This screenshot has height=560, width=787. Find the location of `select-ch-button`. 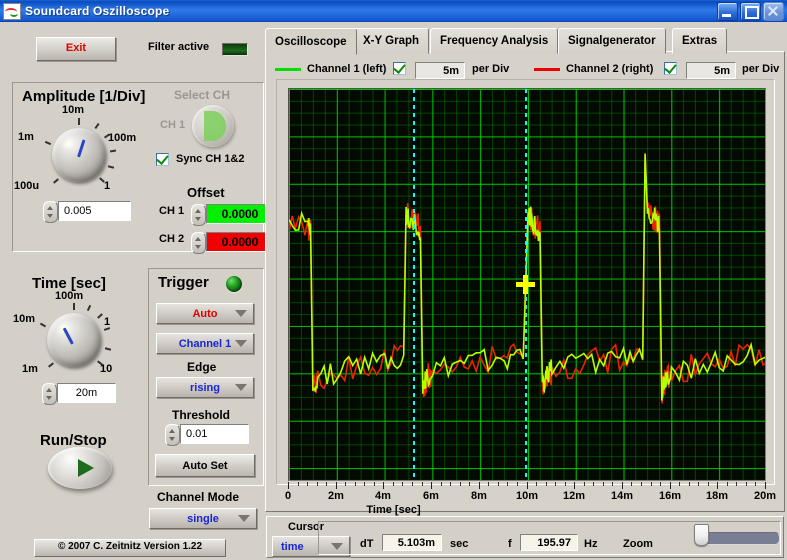

select-ch-button is located at coordinates (213, 126).